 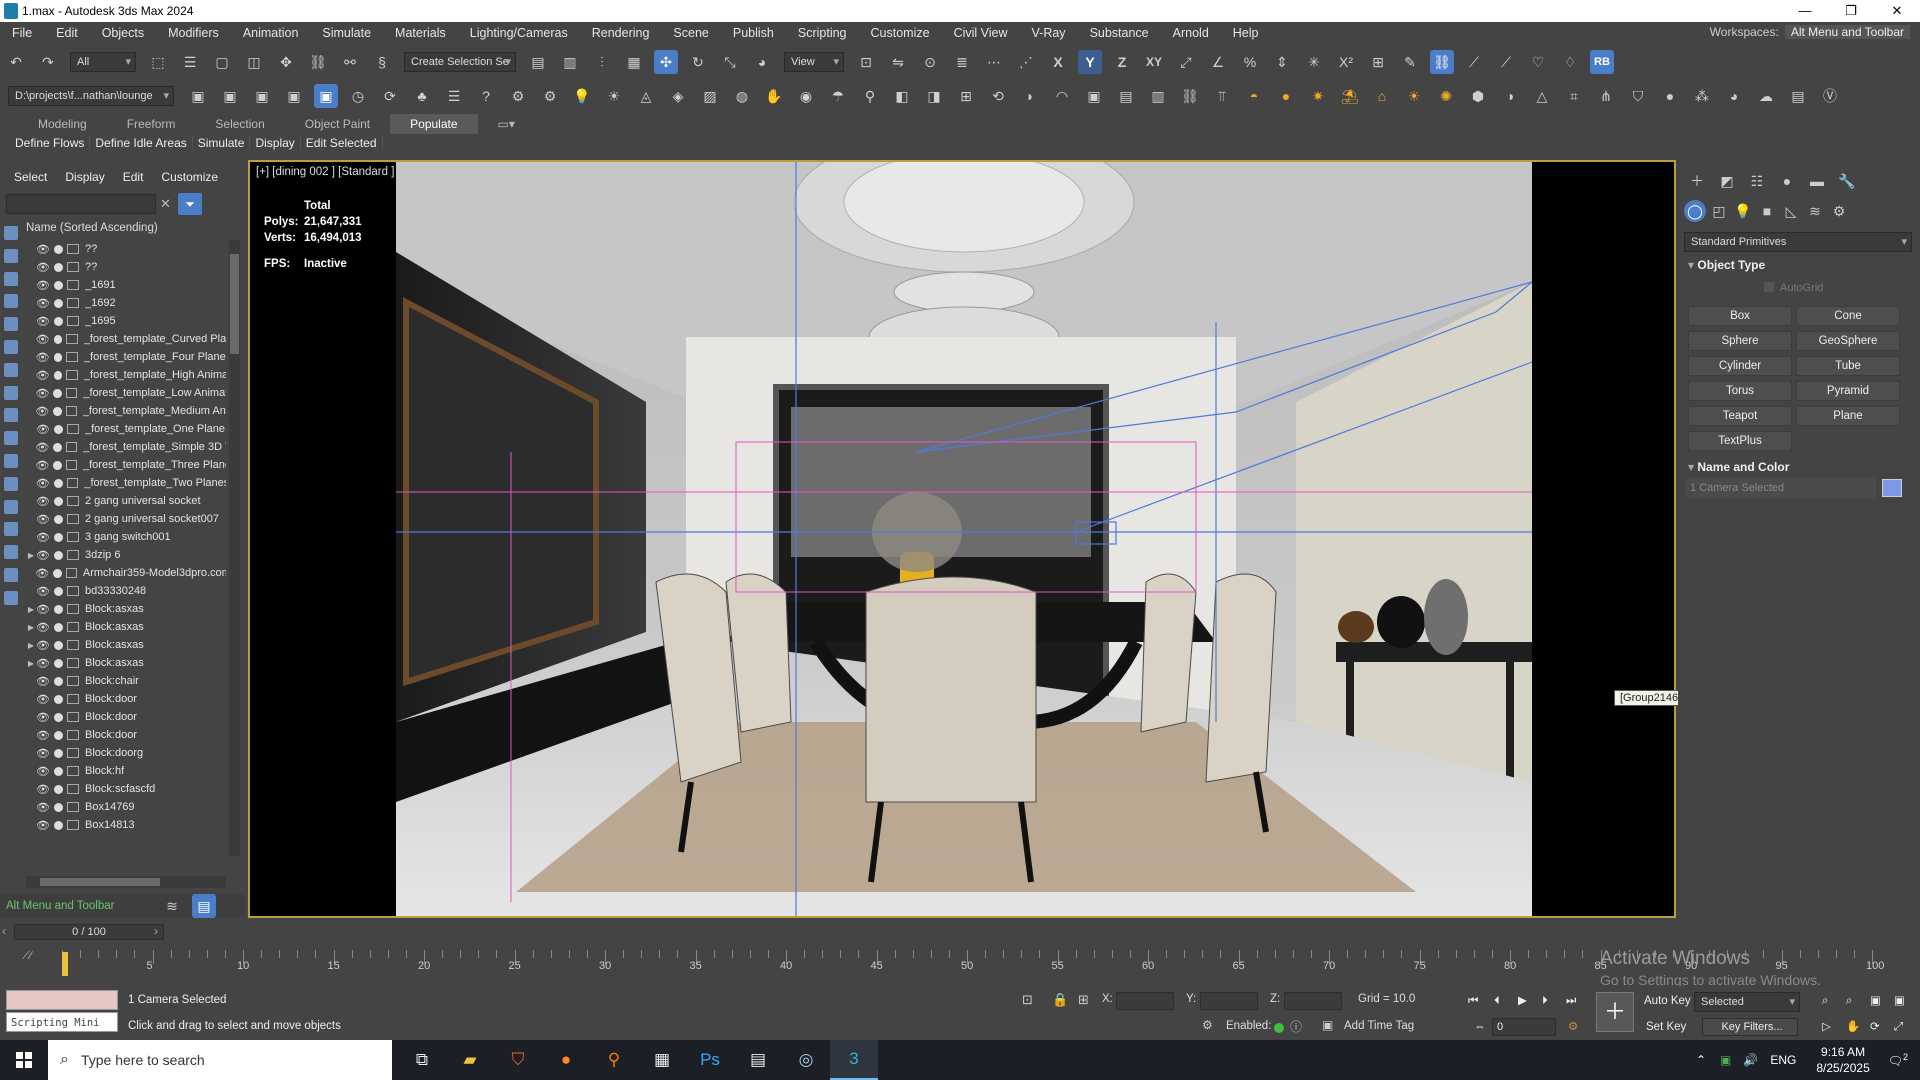 What do you see at coordinates (1222, 96) in the screenshot?
I see `lamp-icon: ⫪` at bounding box center [1222, 96].